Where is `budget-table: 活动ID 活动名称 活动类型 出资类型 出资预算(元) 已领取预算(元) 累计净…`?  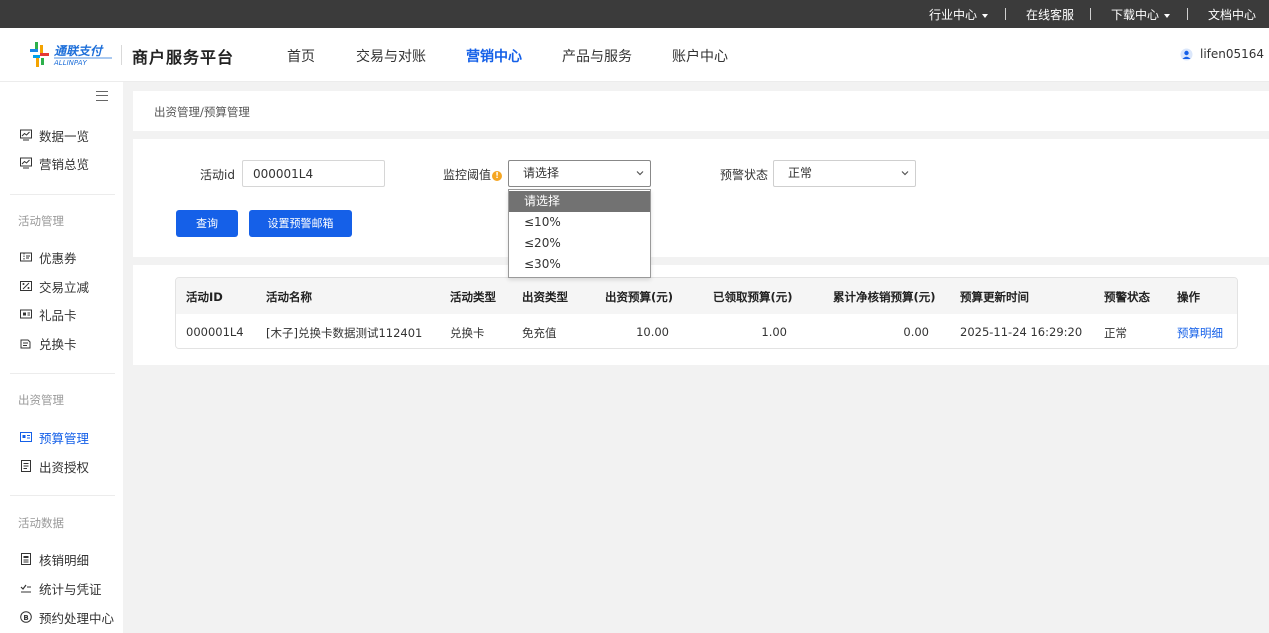
budget-table: 活动ID 活动名称 活动类型 出资类型 出资预算(元) 已领取预算(元) 累计净… is located at coordinates (706, 313).